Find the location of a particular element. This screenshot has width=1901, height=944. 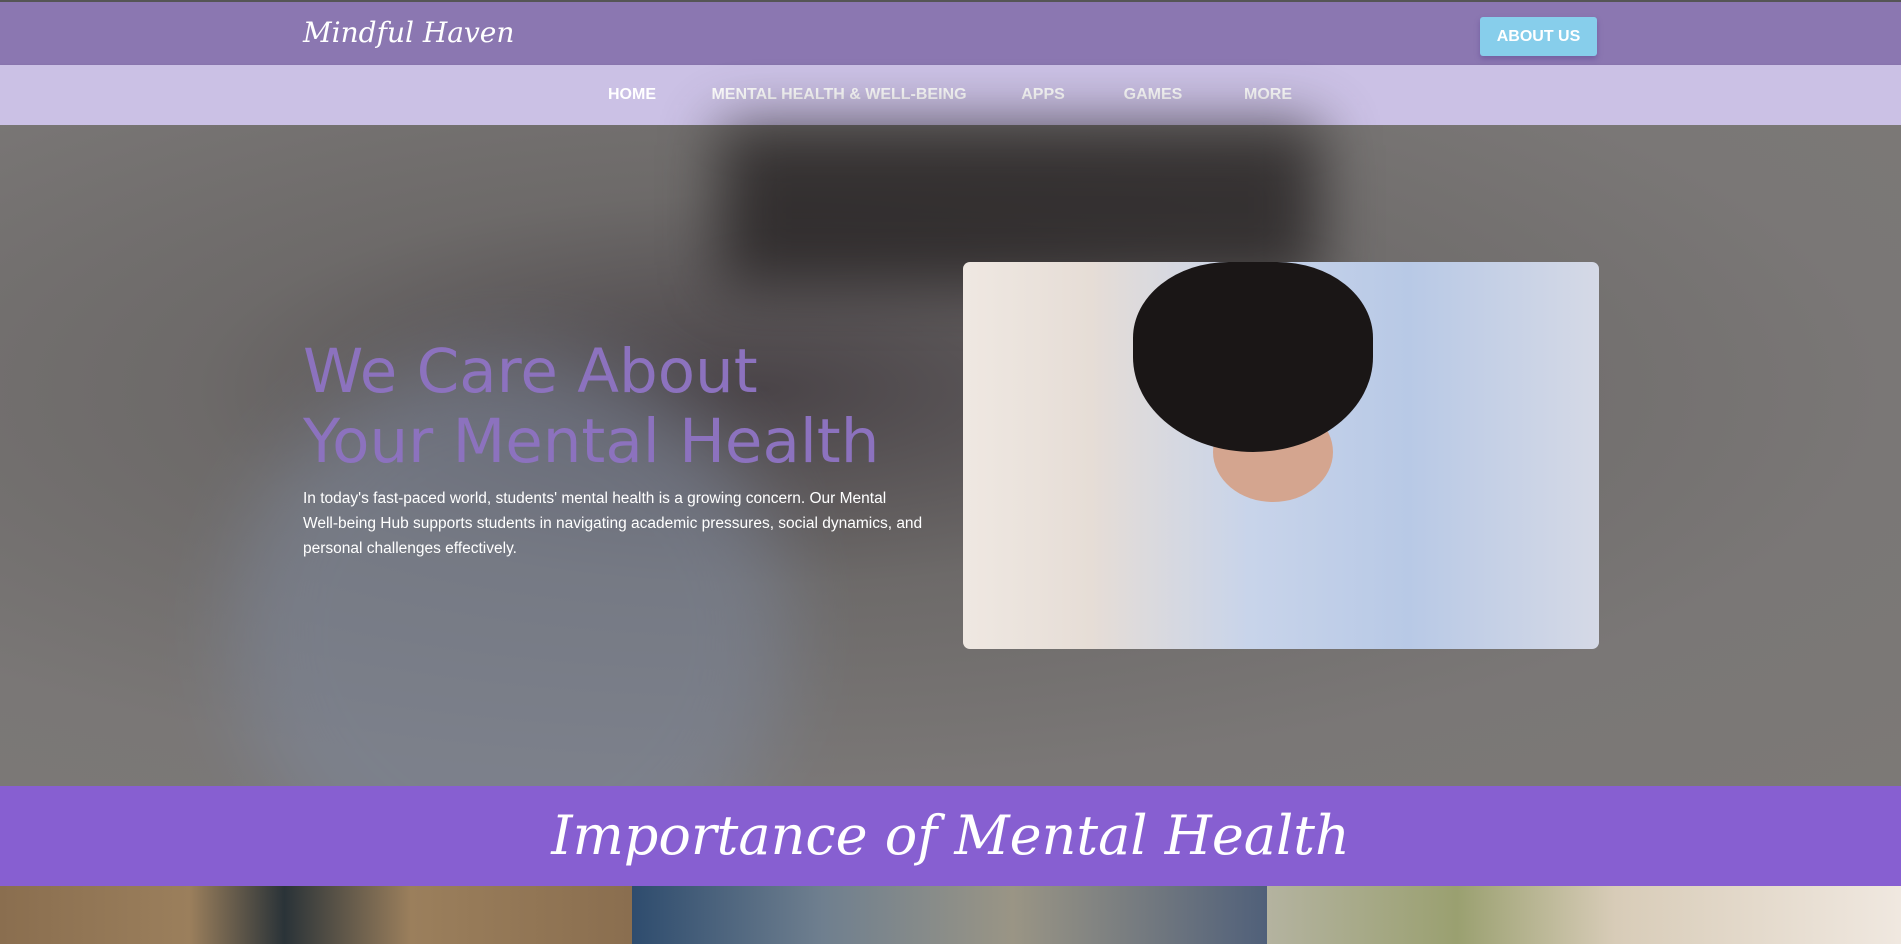

tile-image-student is located at coordinates (1584, 915).